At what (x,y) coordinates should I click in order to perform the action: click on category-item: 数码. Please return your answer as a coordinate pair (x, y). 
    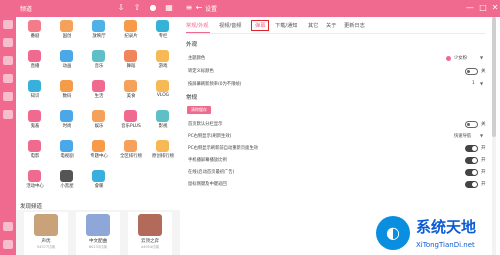
    Looking at the image, I should click on (67, 90).